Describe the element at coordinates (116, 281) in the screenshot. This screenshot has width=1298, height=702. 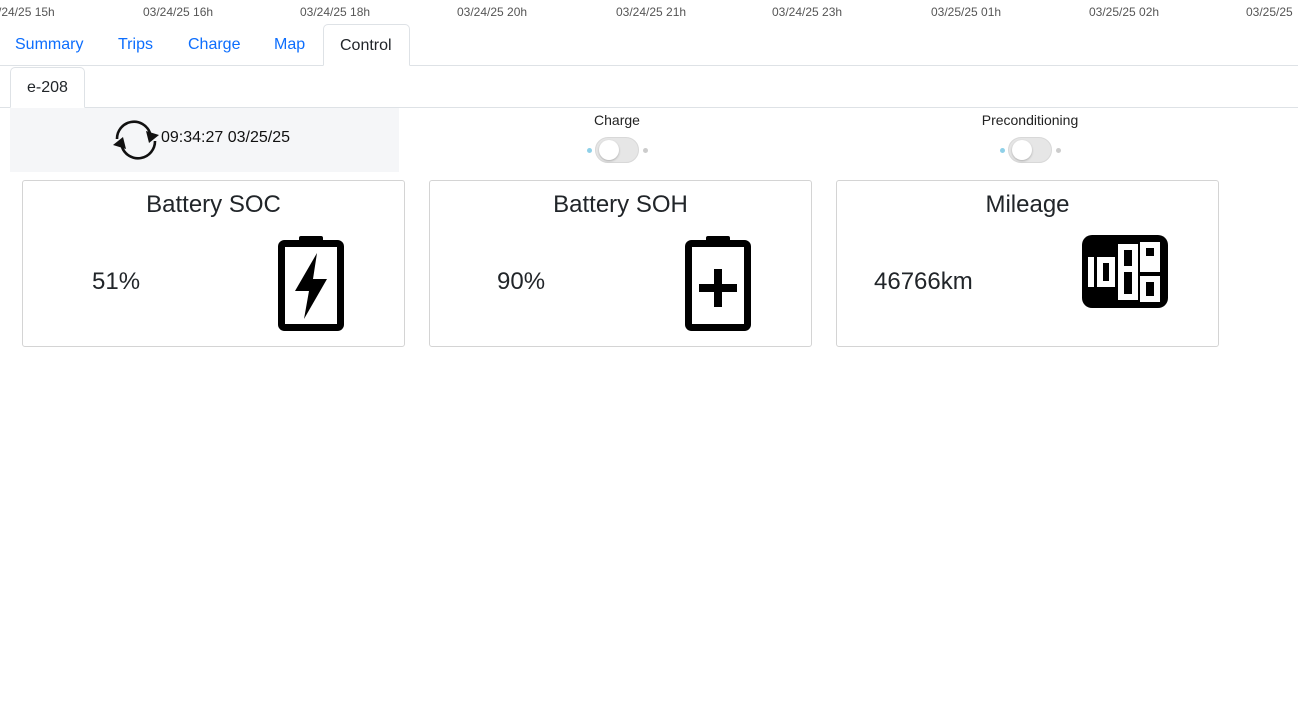
I see `battery-soc-value: 51%` at that location.